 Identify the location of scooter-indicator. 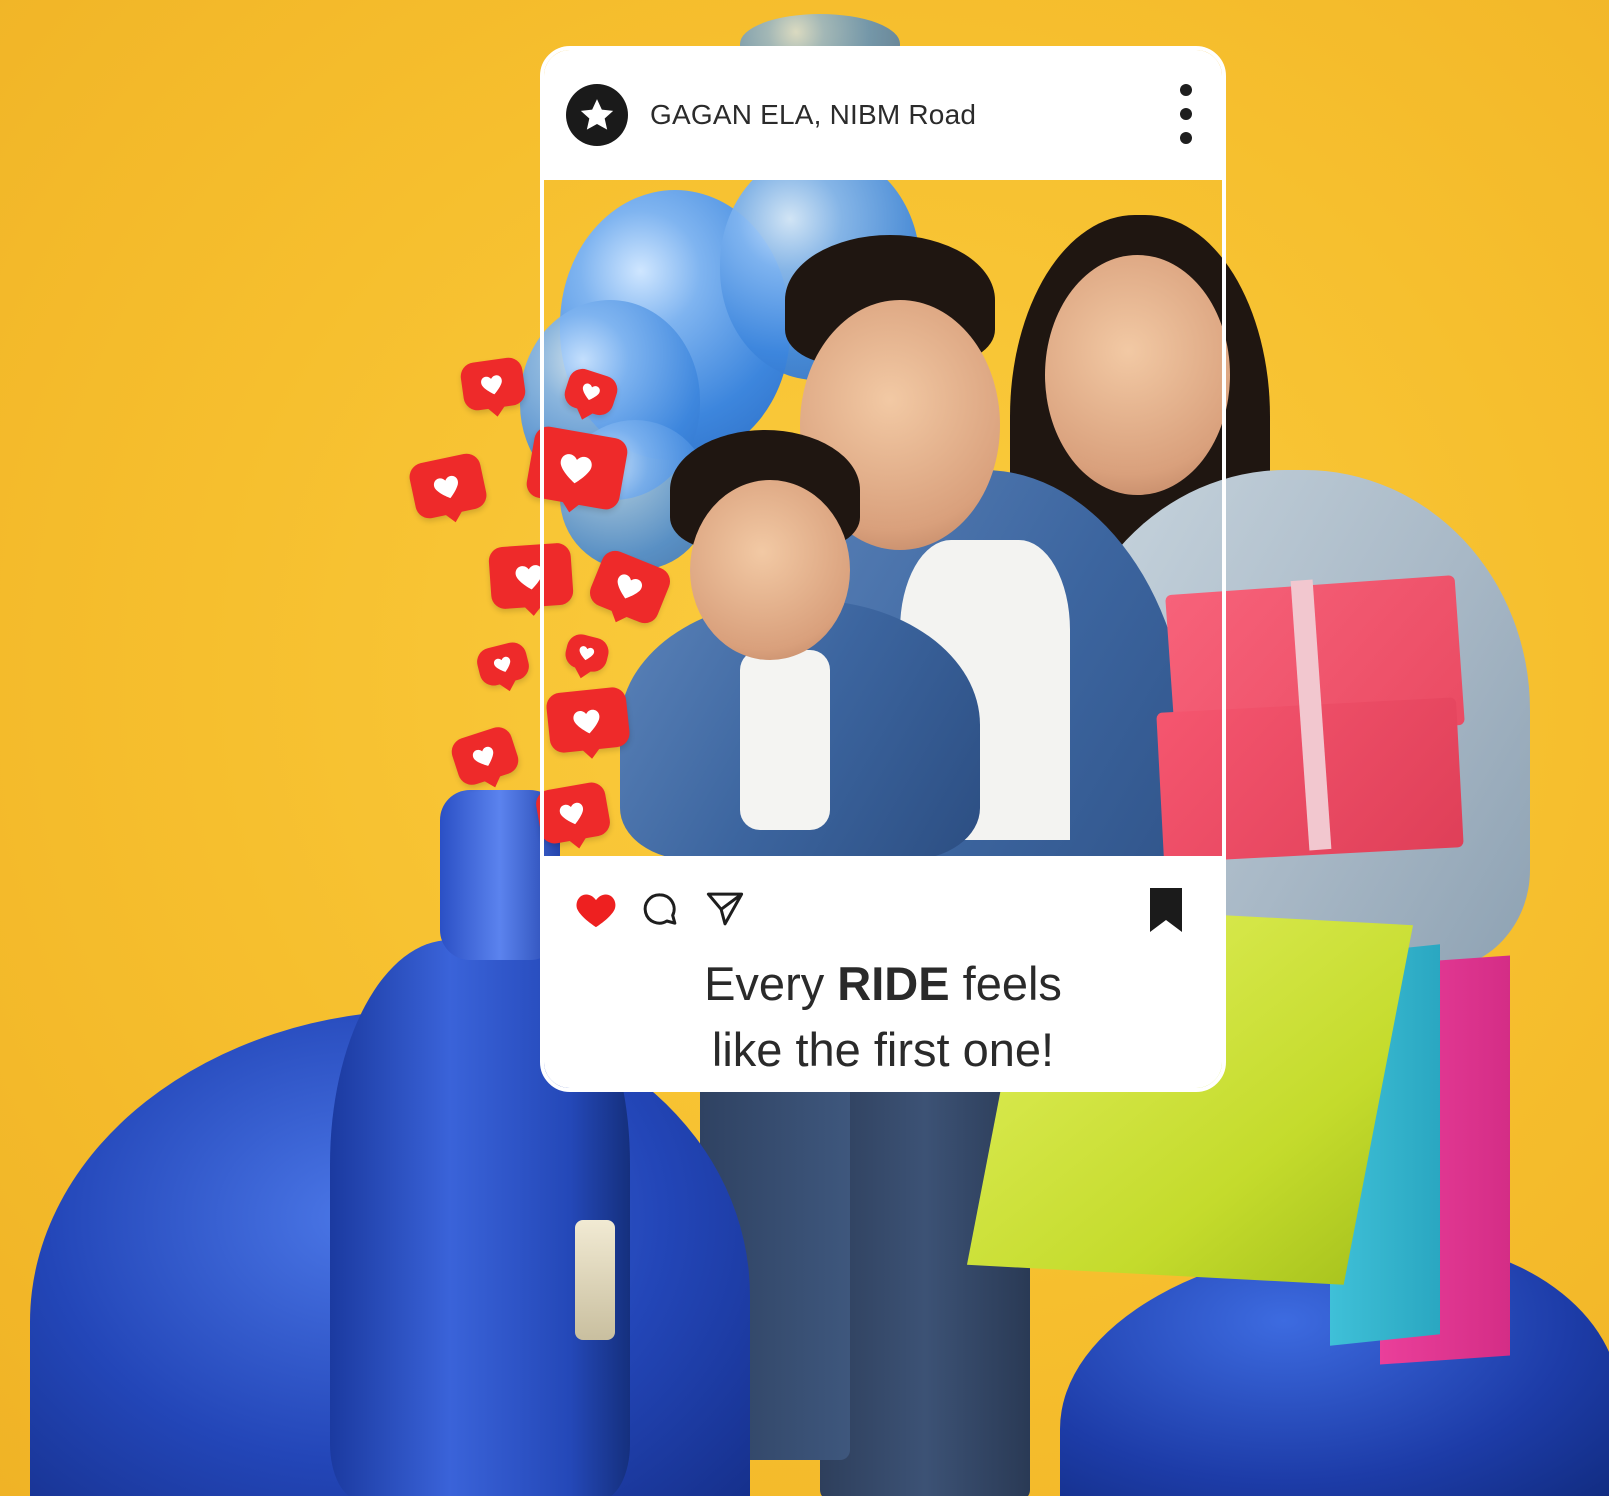
(595, 1280).